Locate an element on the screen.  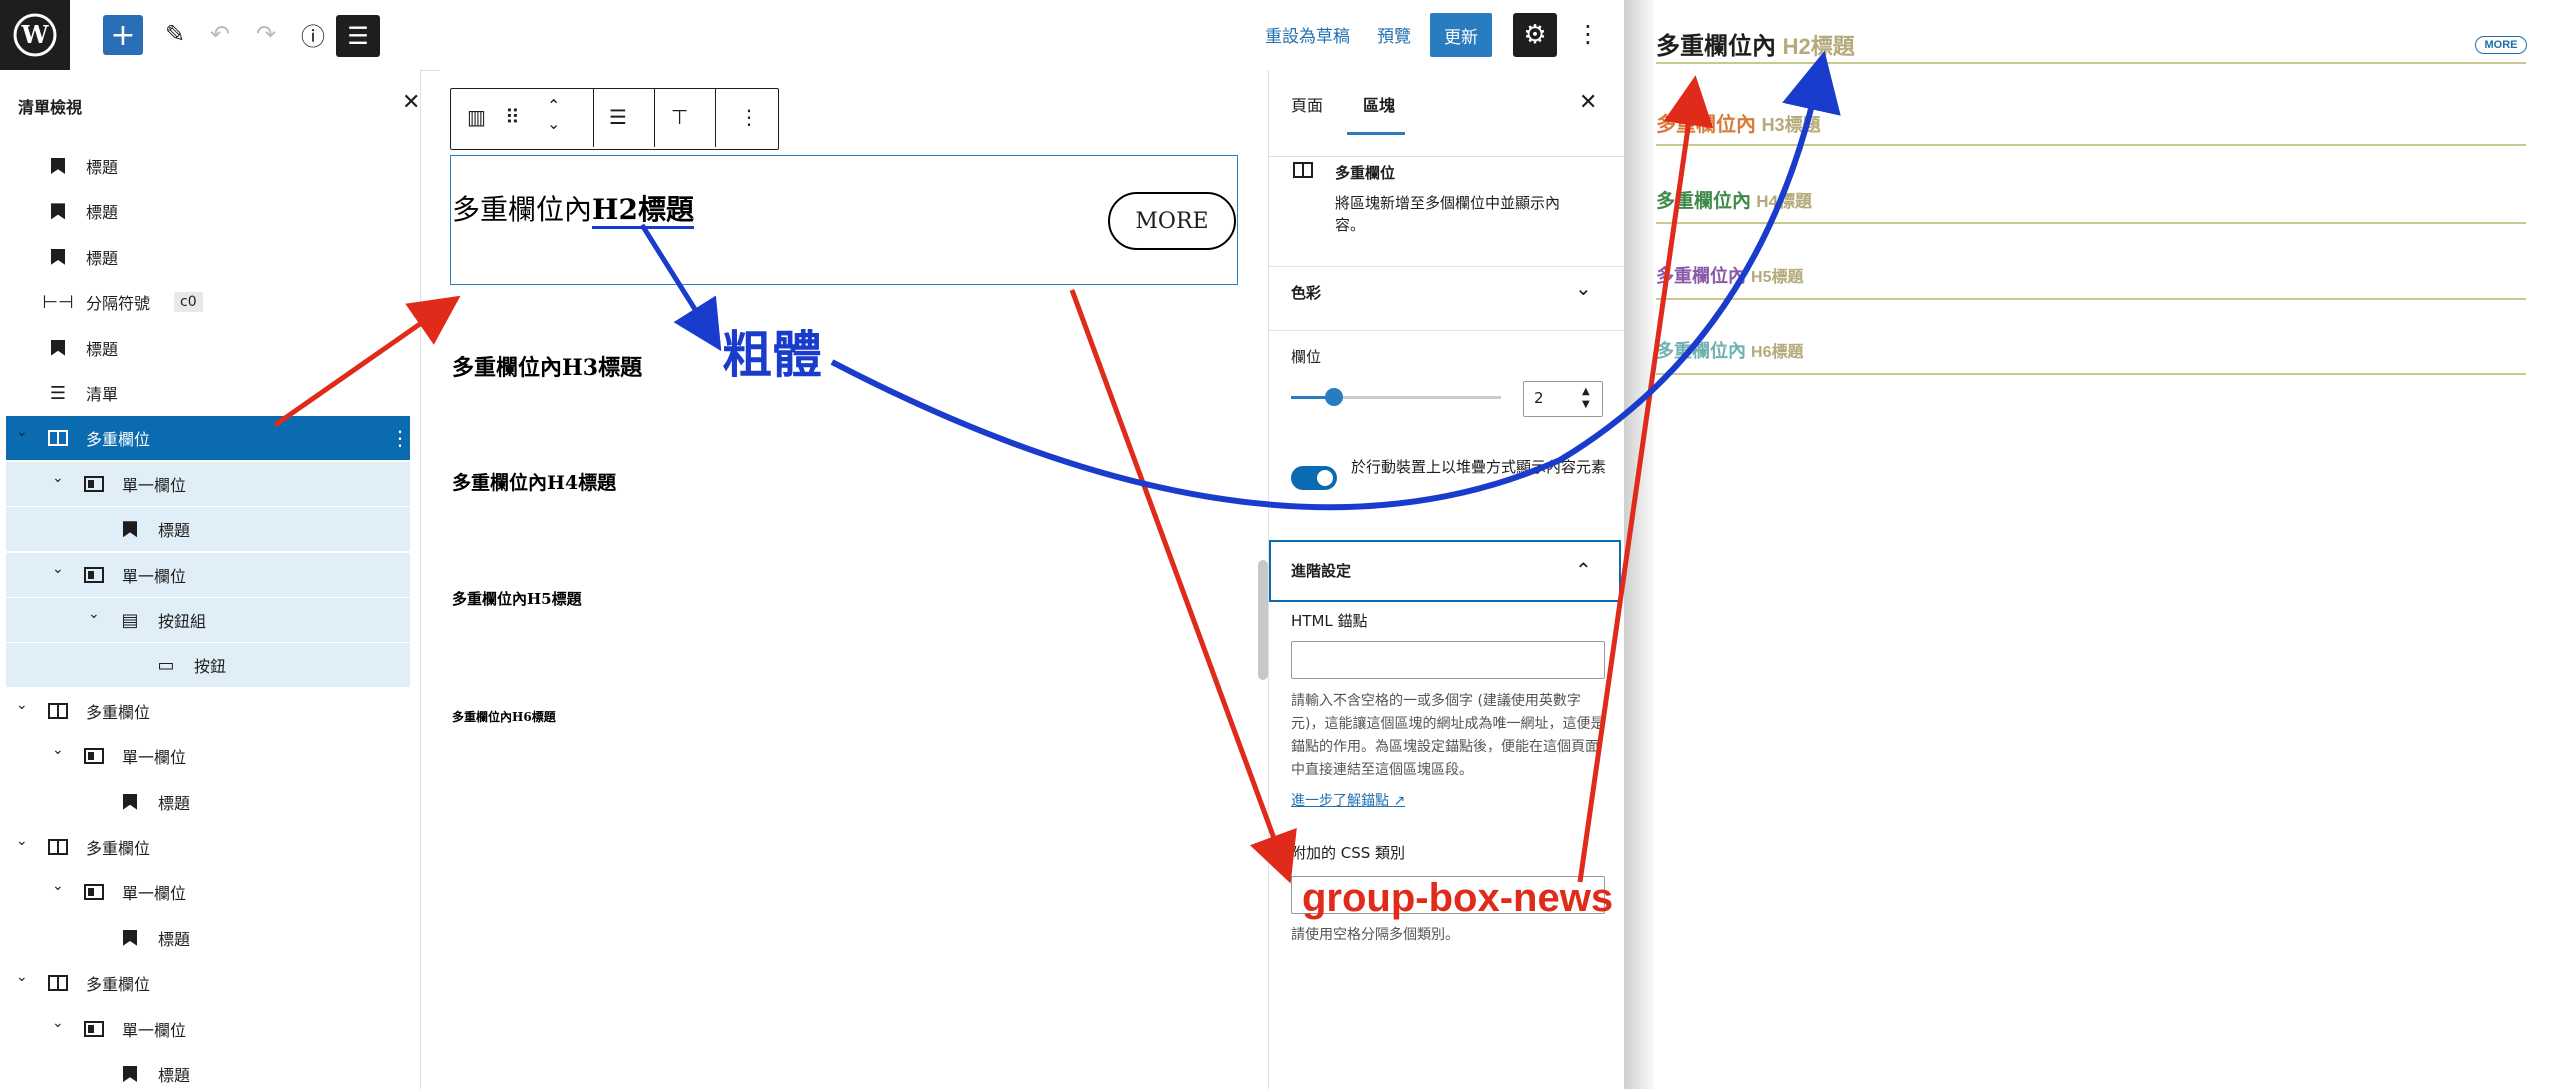
redo-icon: ↷ is located at coordinates (266, 34).